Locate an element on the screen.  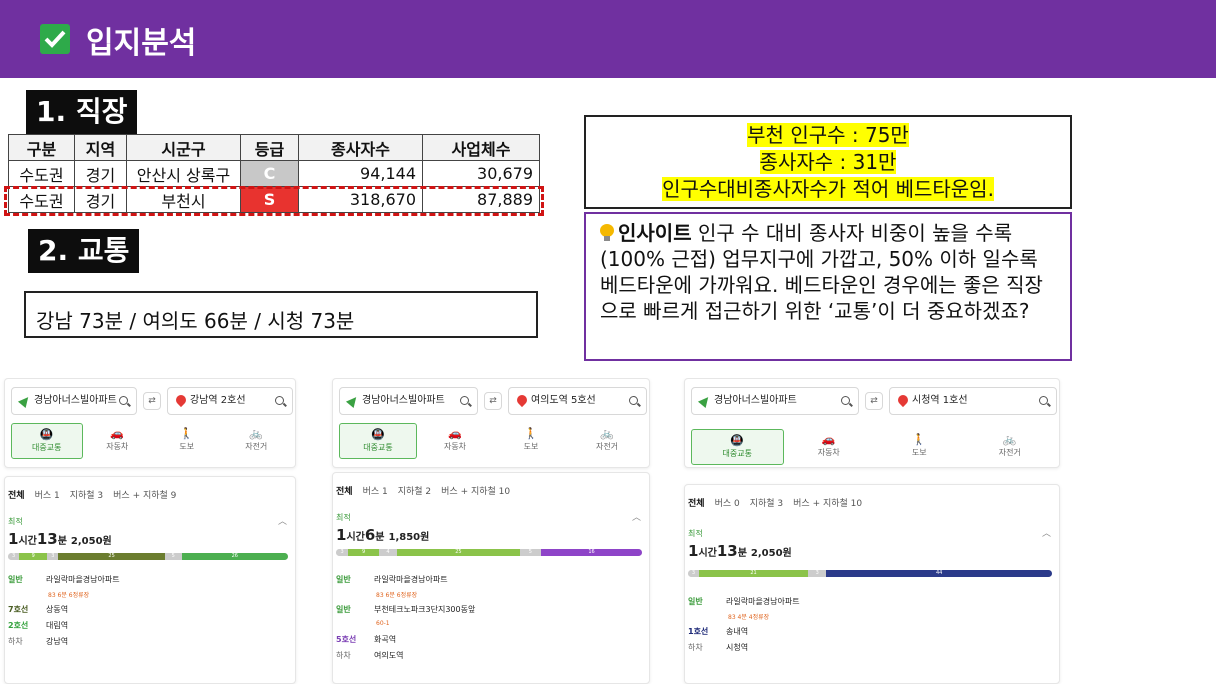
search-card: 경남아너스빌아파트 ⇄ 여의도역 5호선 🚇 대중교통 🚗 자동차 🚶 도보 🚲 자전거 is located at coordinates (491, 423).